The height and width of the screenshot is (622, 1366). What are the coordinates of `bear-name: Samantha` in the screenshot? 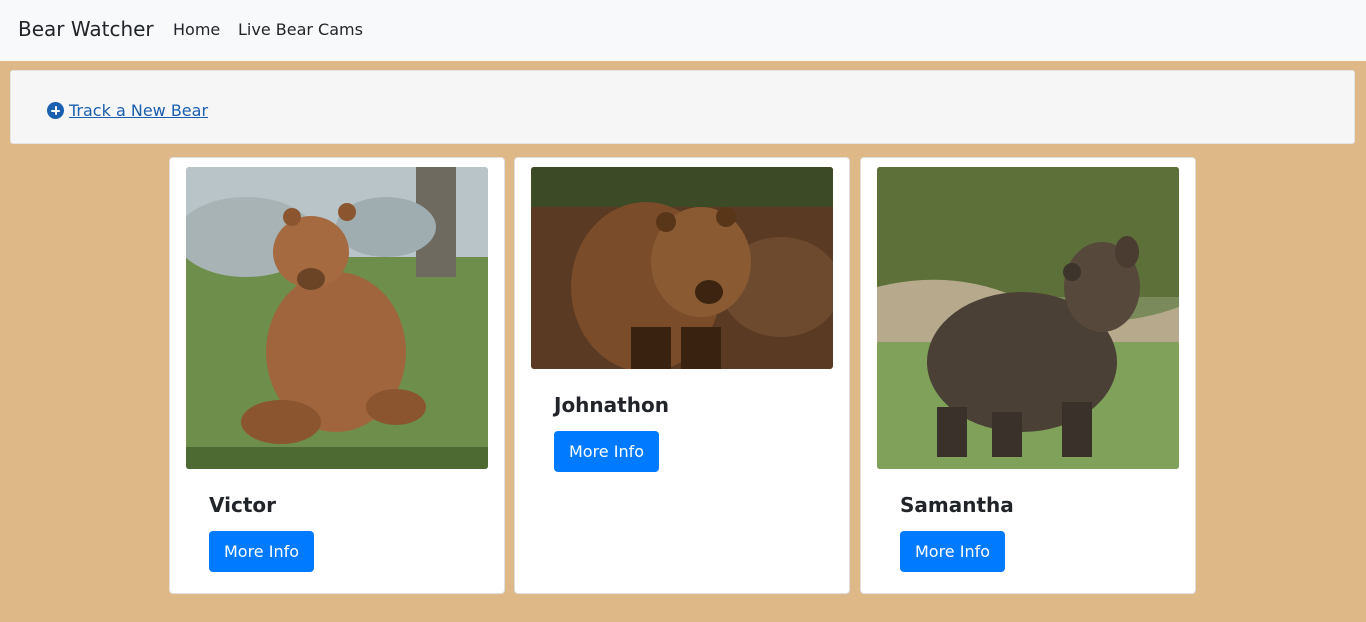 It's located at (957, 505).